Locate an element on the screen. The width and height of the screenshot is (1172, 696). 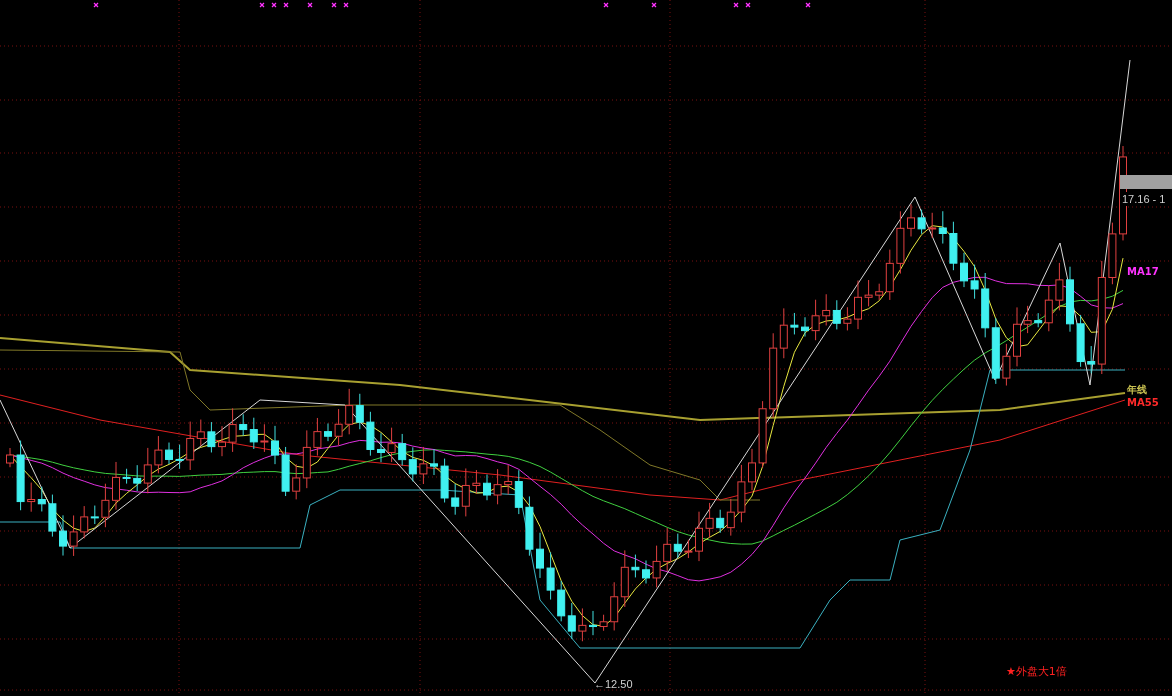
price-cursor-box is located at coordinates (1146, 182).